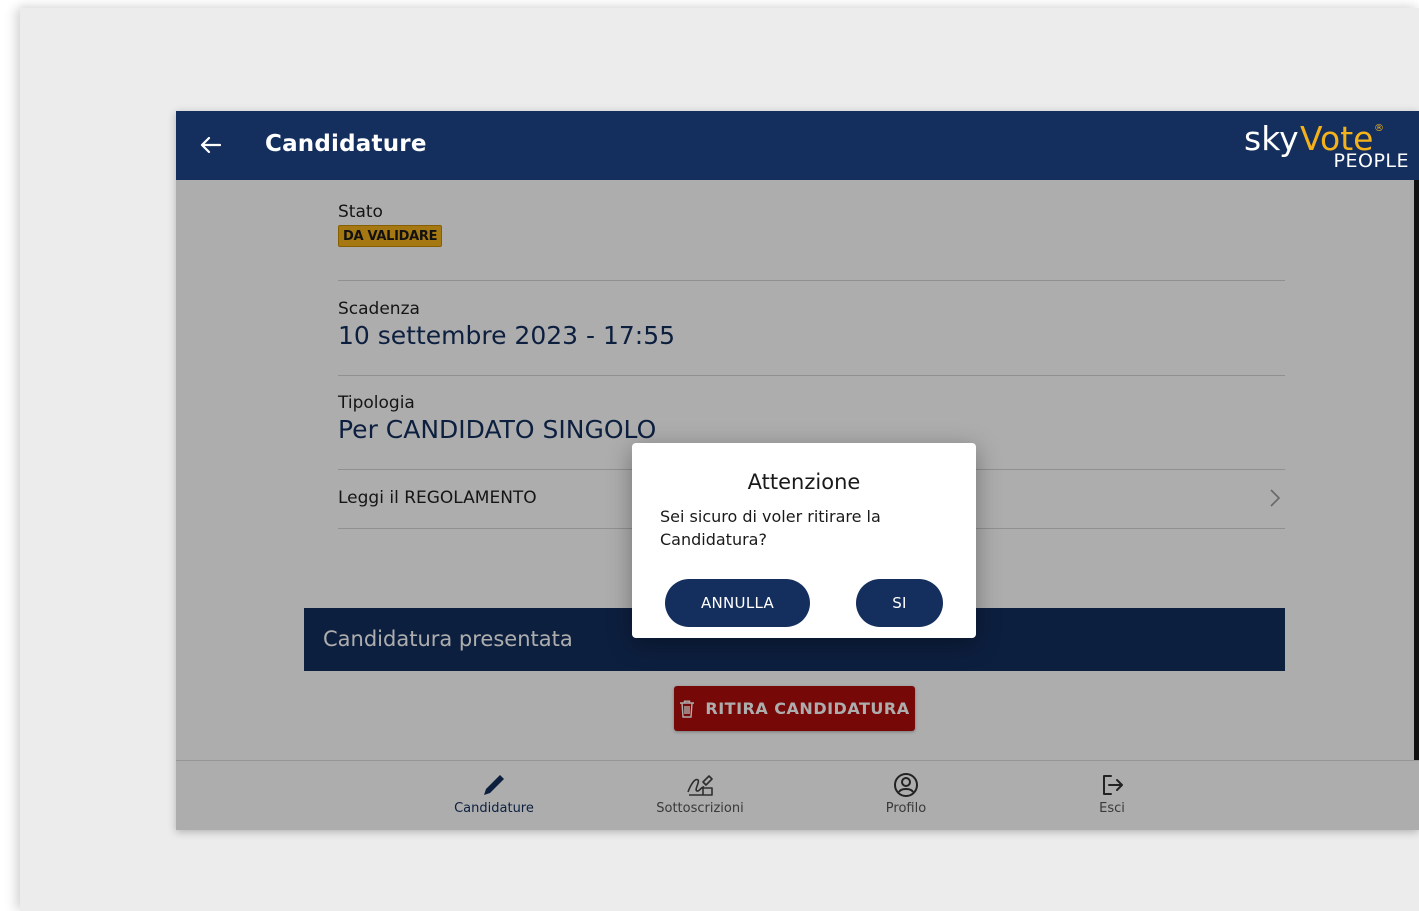 The width and height of the screenshot is (1419, 911). I want to click on skyvote-logo: sky Vote ® PEOPLE, so click(1326, 145).